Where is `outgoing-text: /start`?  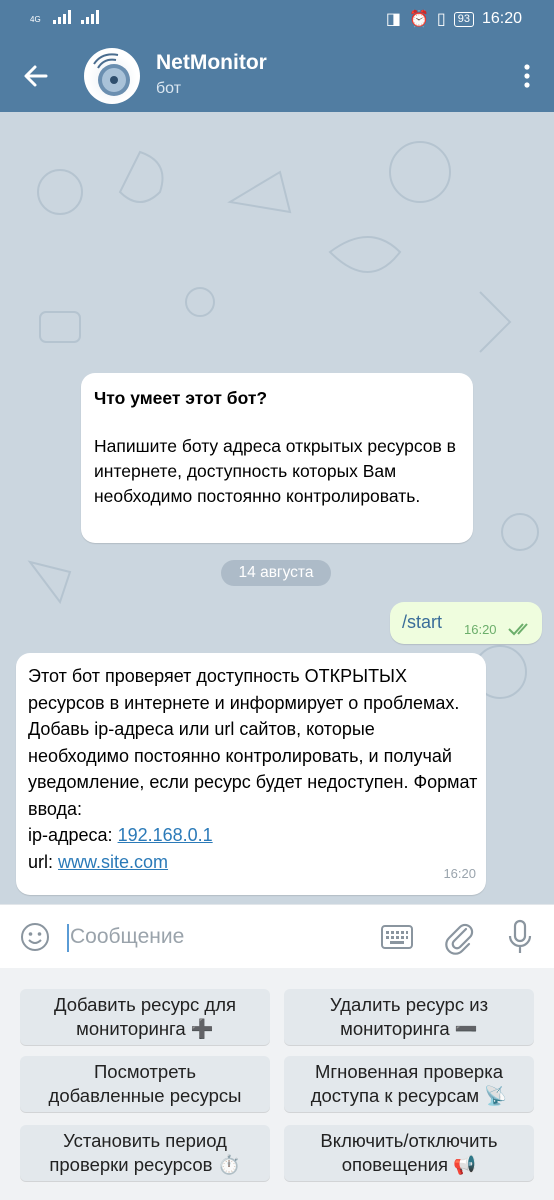
outgoing-text: /start is located at coordinates (422, 622).